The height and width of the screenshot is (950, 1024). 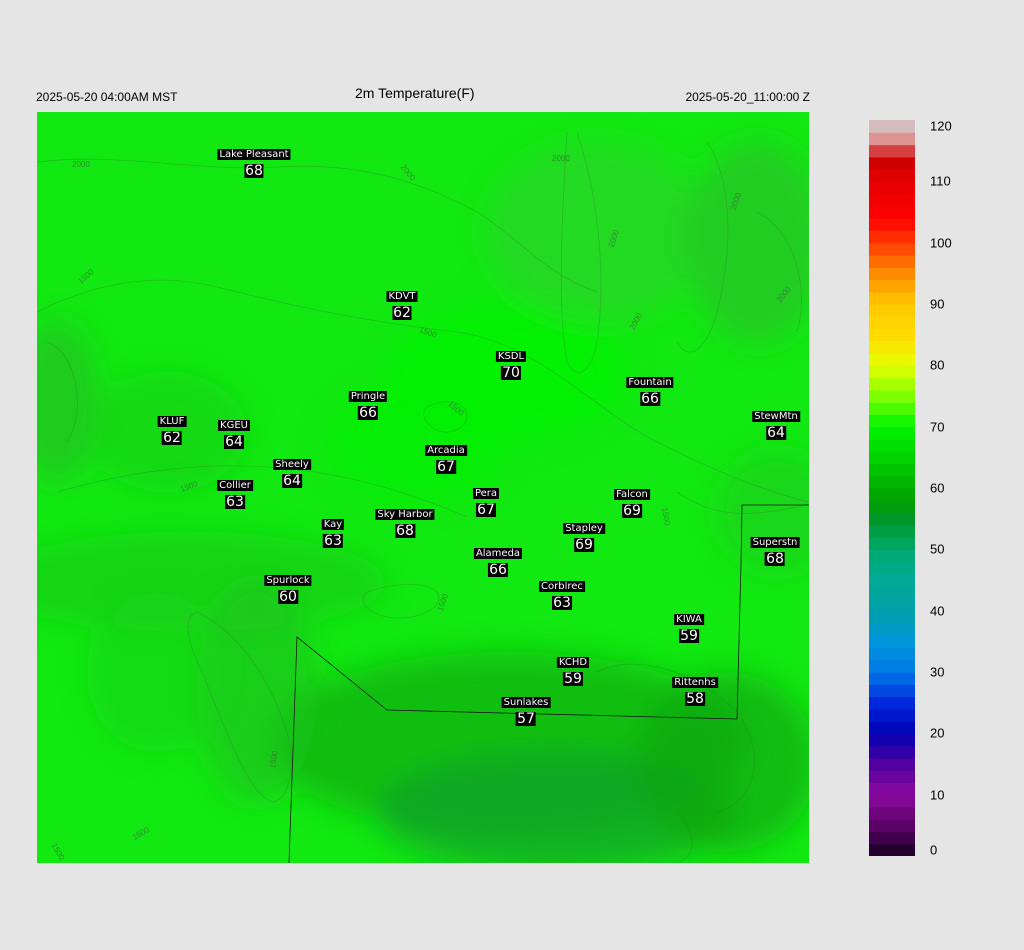 What do you see at coordinates (511, 363) in the screenshot?
I see `station-marker: KSDL 70` at bounding box center [511, 363].